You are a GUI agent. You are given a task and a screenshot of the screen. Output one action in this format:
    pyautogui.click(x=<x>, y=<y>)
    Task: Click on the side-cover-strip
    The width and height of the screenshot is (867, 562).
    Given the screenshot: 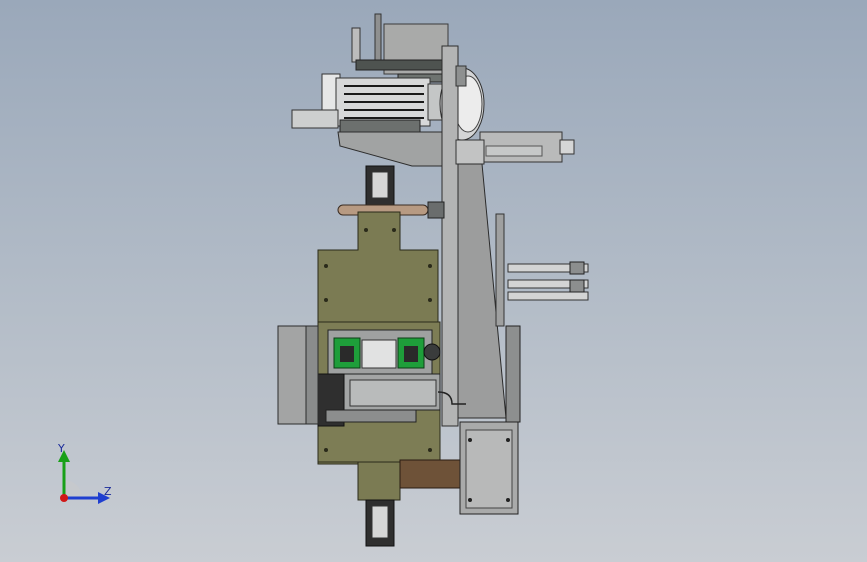 What is the action you would take?
    pyautogui.click(x=312, y=375)
    